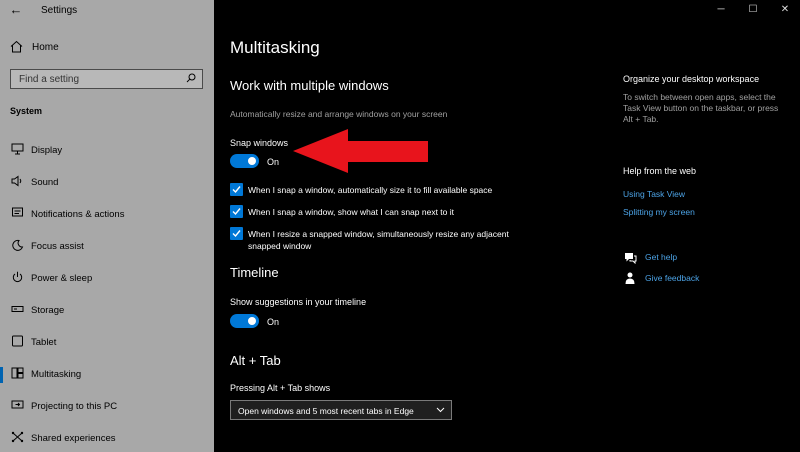 This screenshot has width=800, height=452. Describe the element at coordinates (17, 406) in the screenshot. I see `projecting-icon` at that location.